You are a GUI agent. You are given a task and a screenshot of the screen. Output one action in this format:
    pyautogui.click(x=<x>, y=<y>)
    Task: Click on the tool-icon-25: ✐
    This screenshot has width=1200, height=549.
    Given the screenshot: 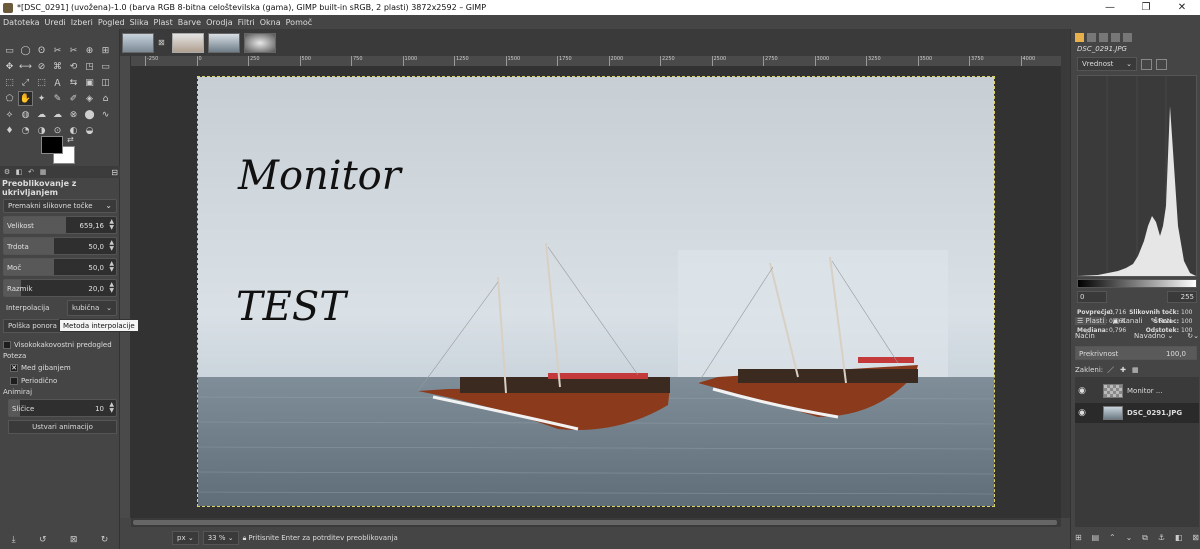 What is the action you would take?
    pyautogui.click(x=73, y=98)
    